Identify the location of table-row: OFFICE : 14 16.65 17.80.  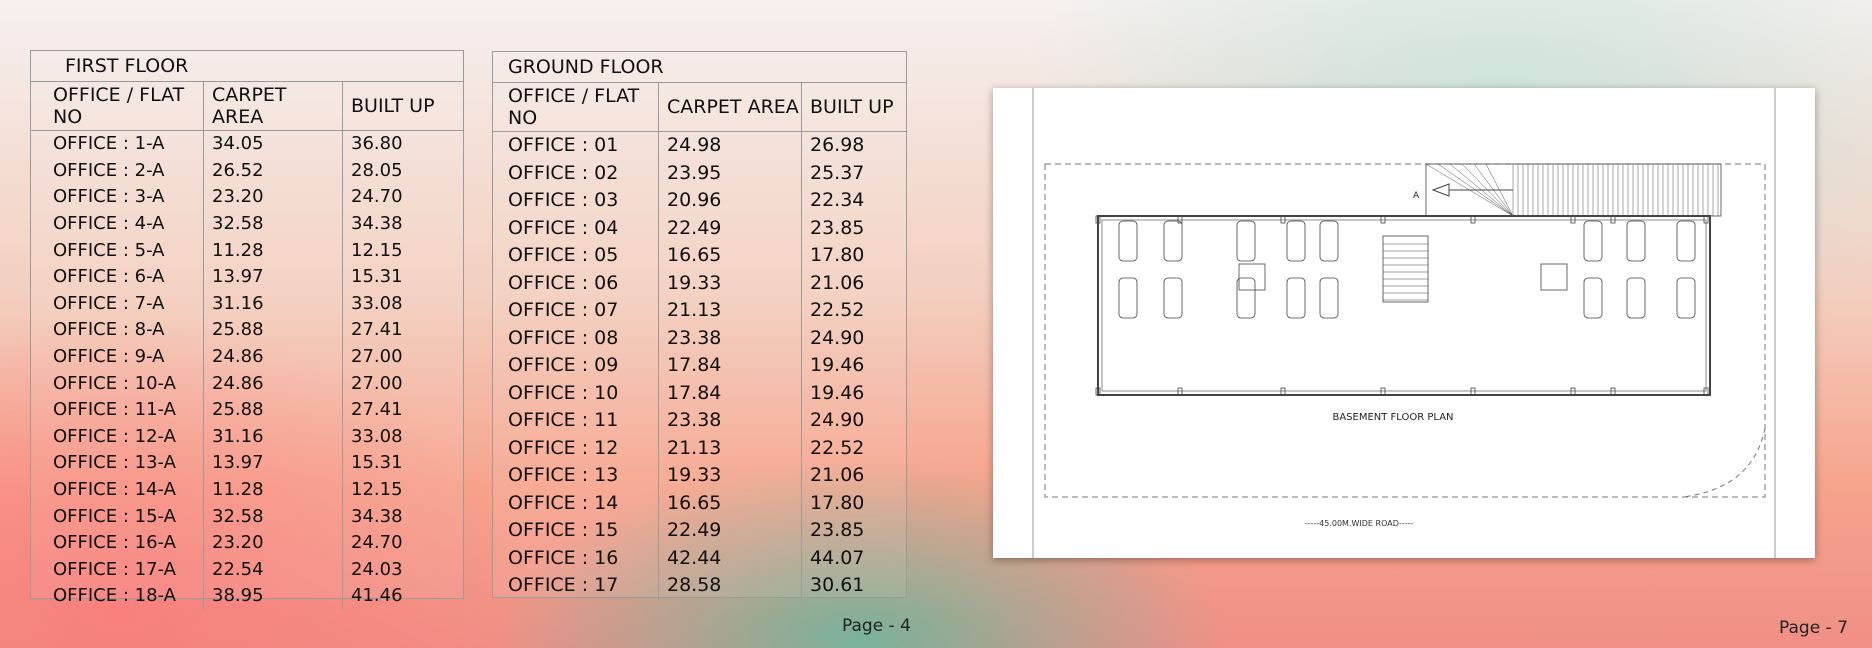
(699, 503).